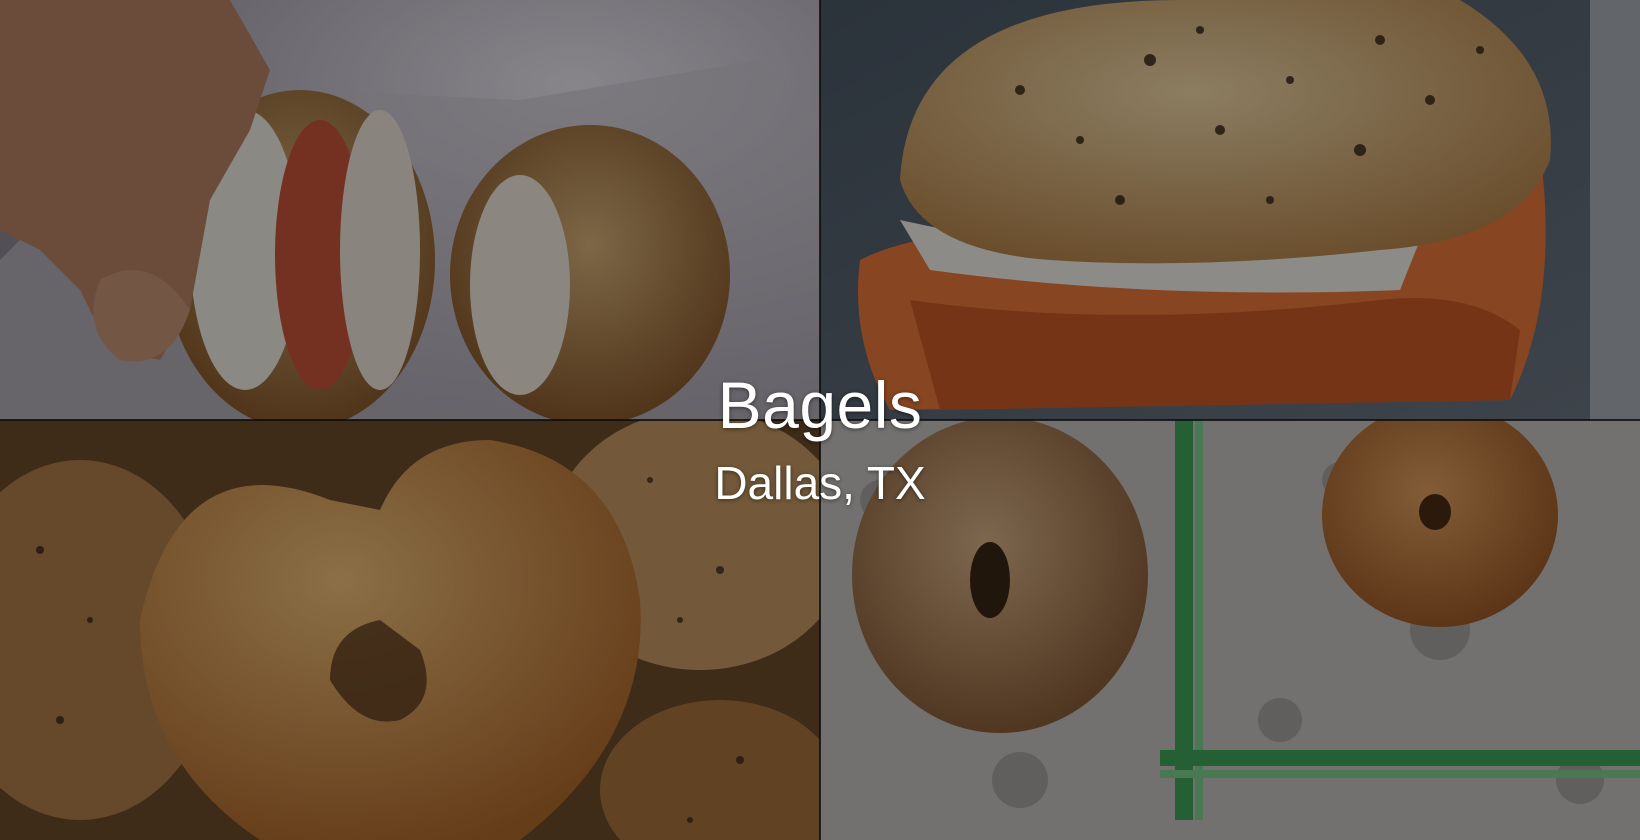 The width and height of the screenshot is (1640, 840). What do you see at coordinates (820, 405) in the screenshot?
I see `page-title: Bagels` at bounding box center [820, 405].